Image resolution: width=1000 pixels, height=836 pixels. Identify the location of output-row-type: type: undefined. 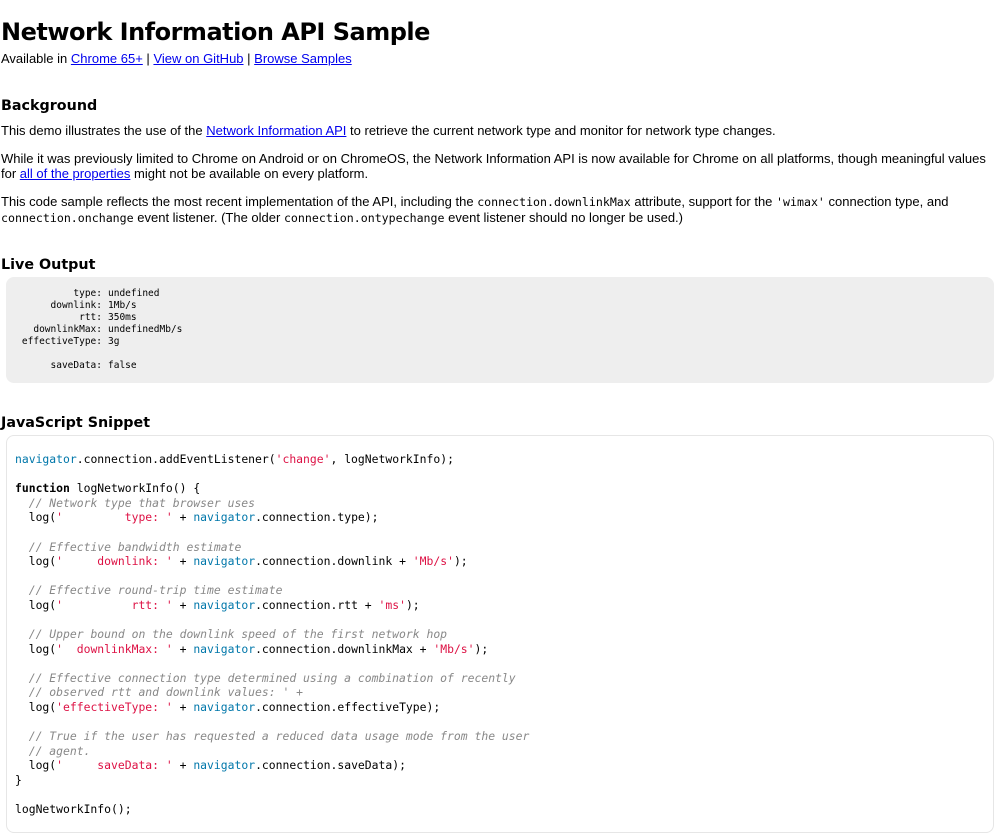
(500, 294).